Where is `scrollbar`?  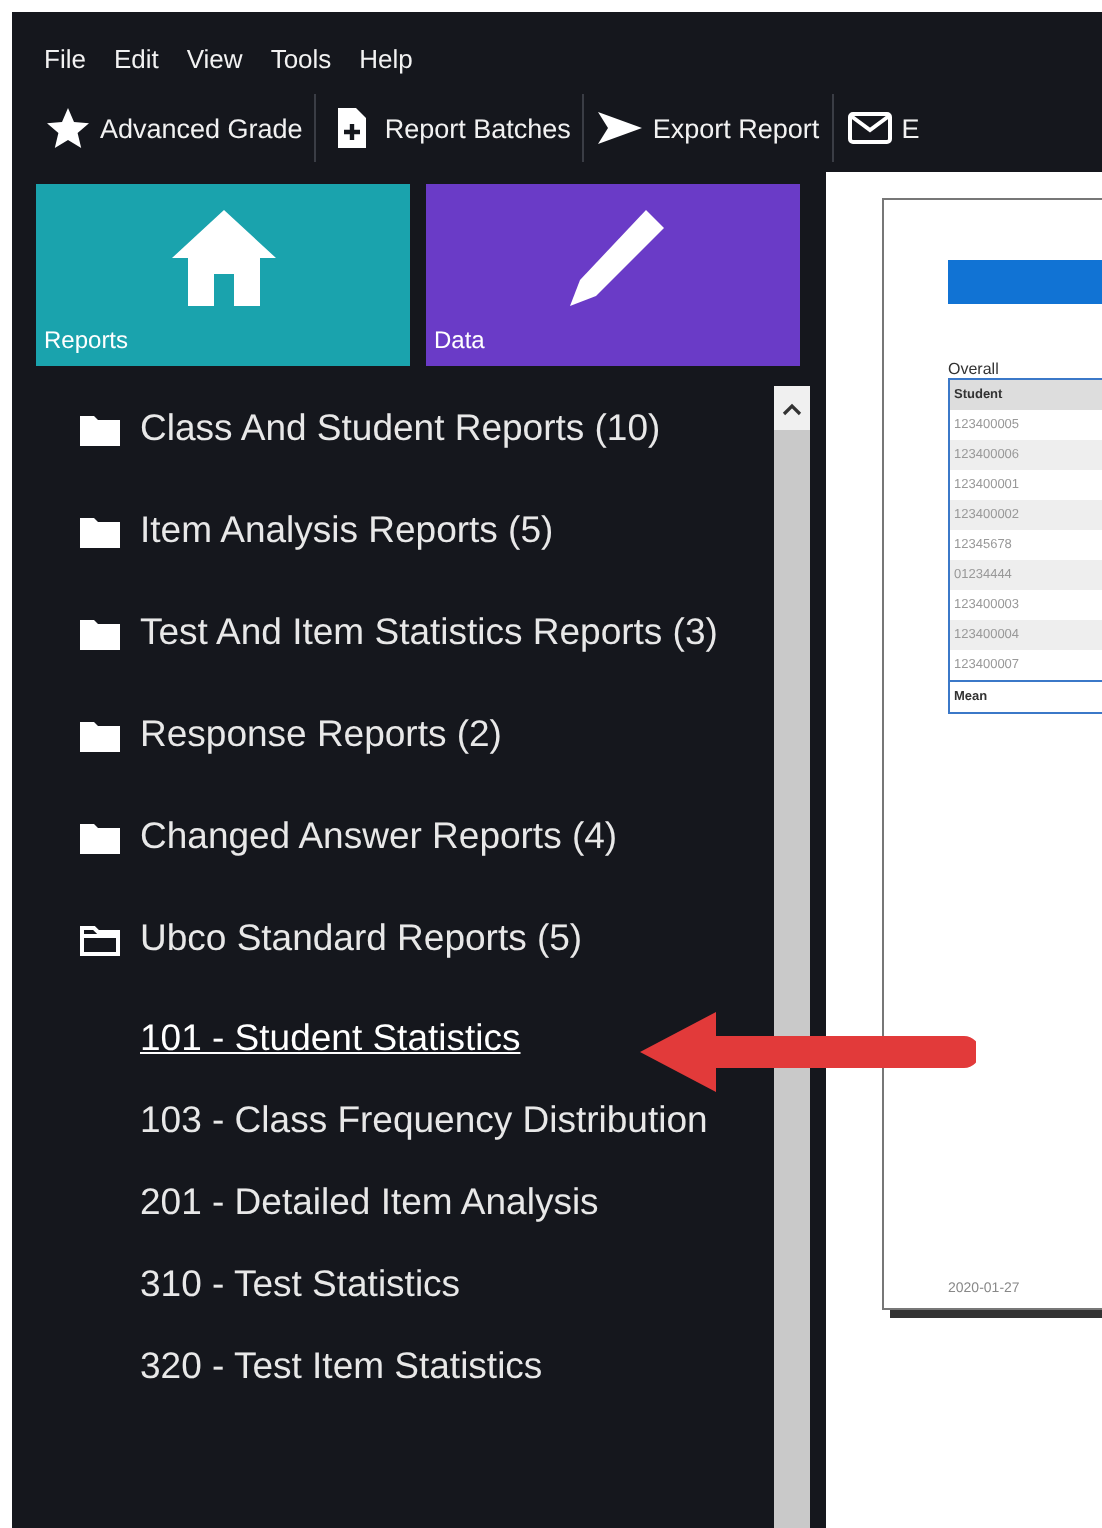
scrollbar is located at coordinates (792, 957).